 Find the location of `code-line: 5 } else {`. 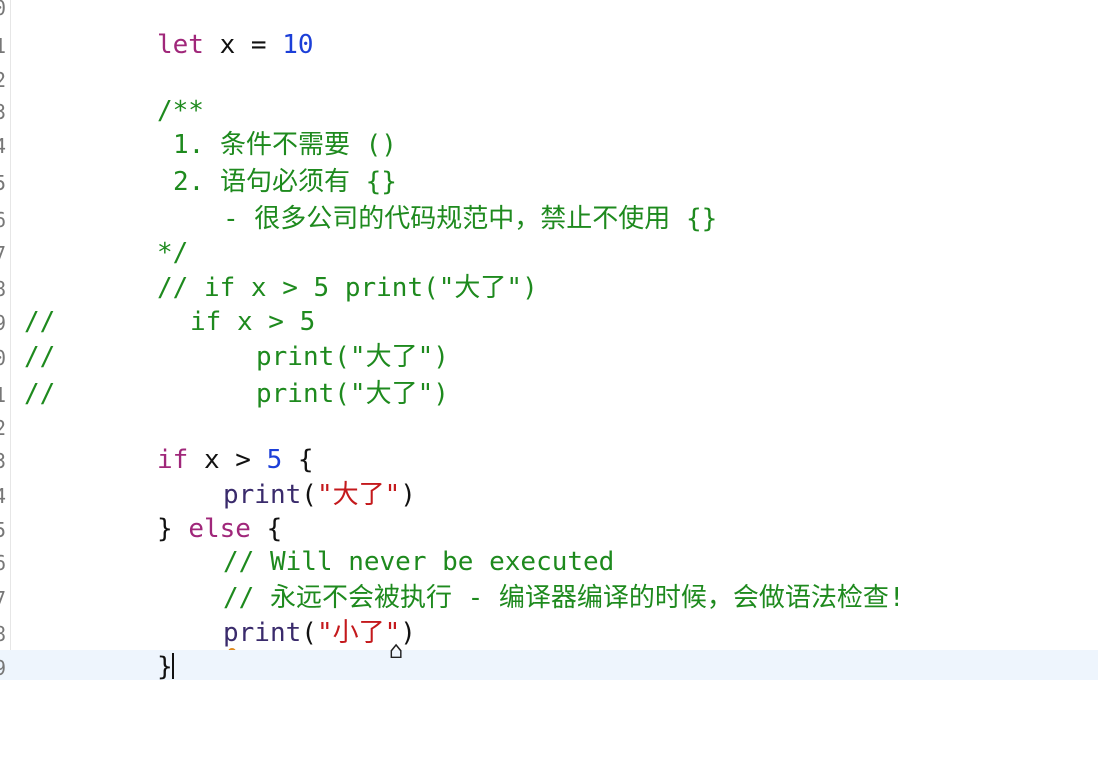

code-line: 5 } else { is located at coordinates (549, 529).